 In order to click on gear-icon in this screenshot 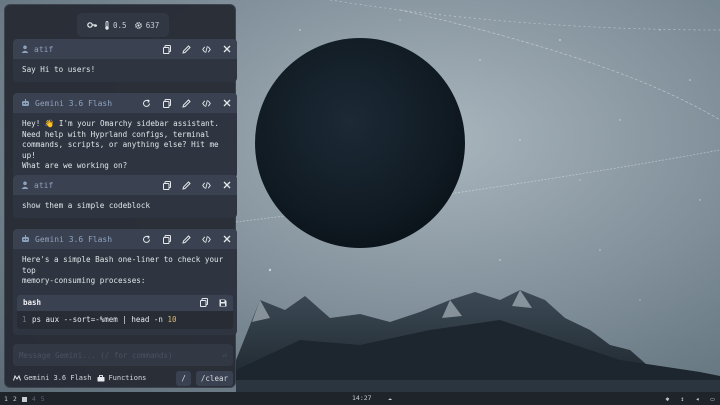, I will do `click(138, 25)`.